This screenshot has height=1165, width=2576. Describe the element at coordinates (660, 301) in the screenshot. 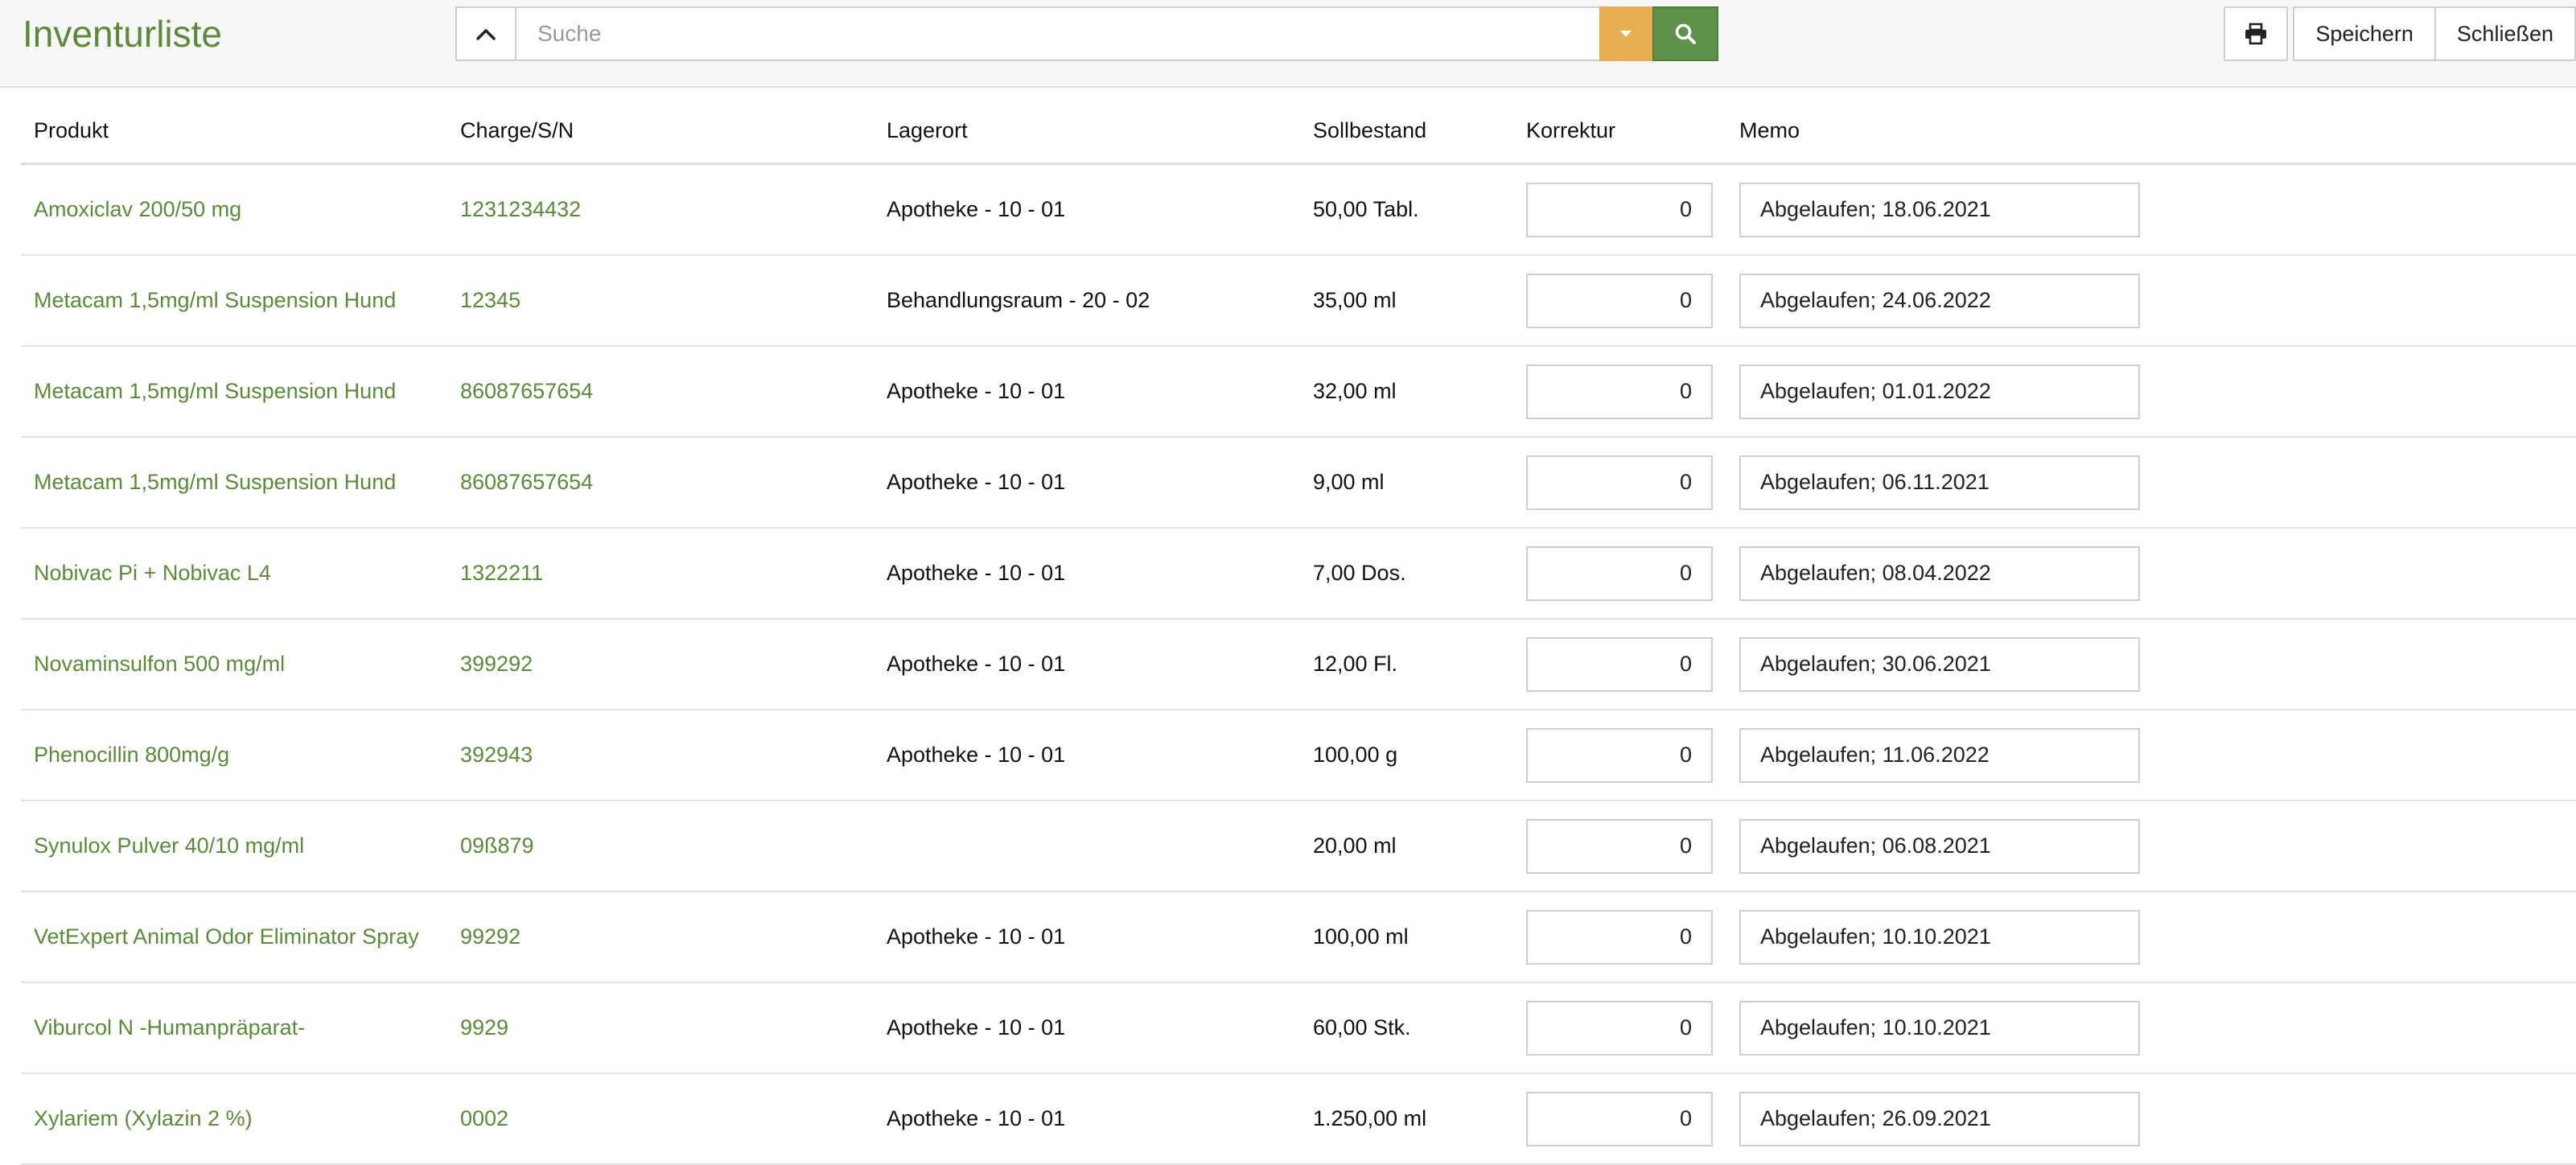

I see `charge-link: 12345` at that location.